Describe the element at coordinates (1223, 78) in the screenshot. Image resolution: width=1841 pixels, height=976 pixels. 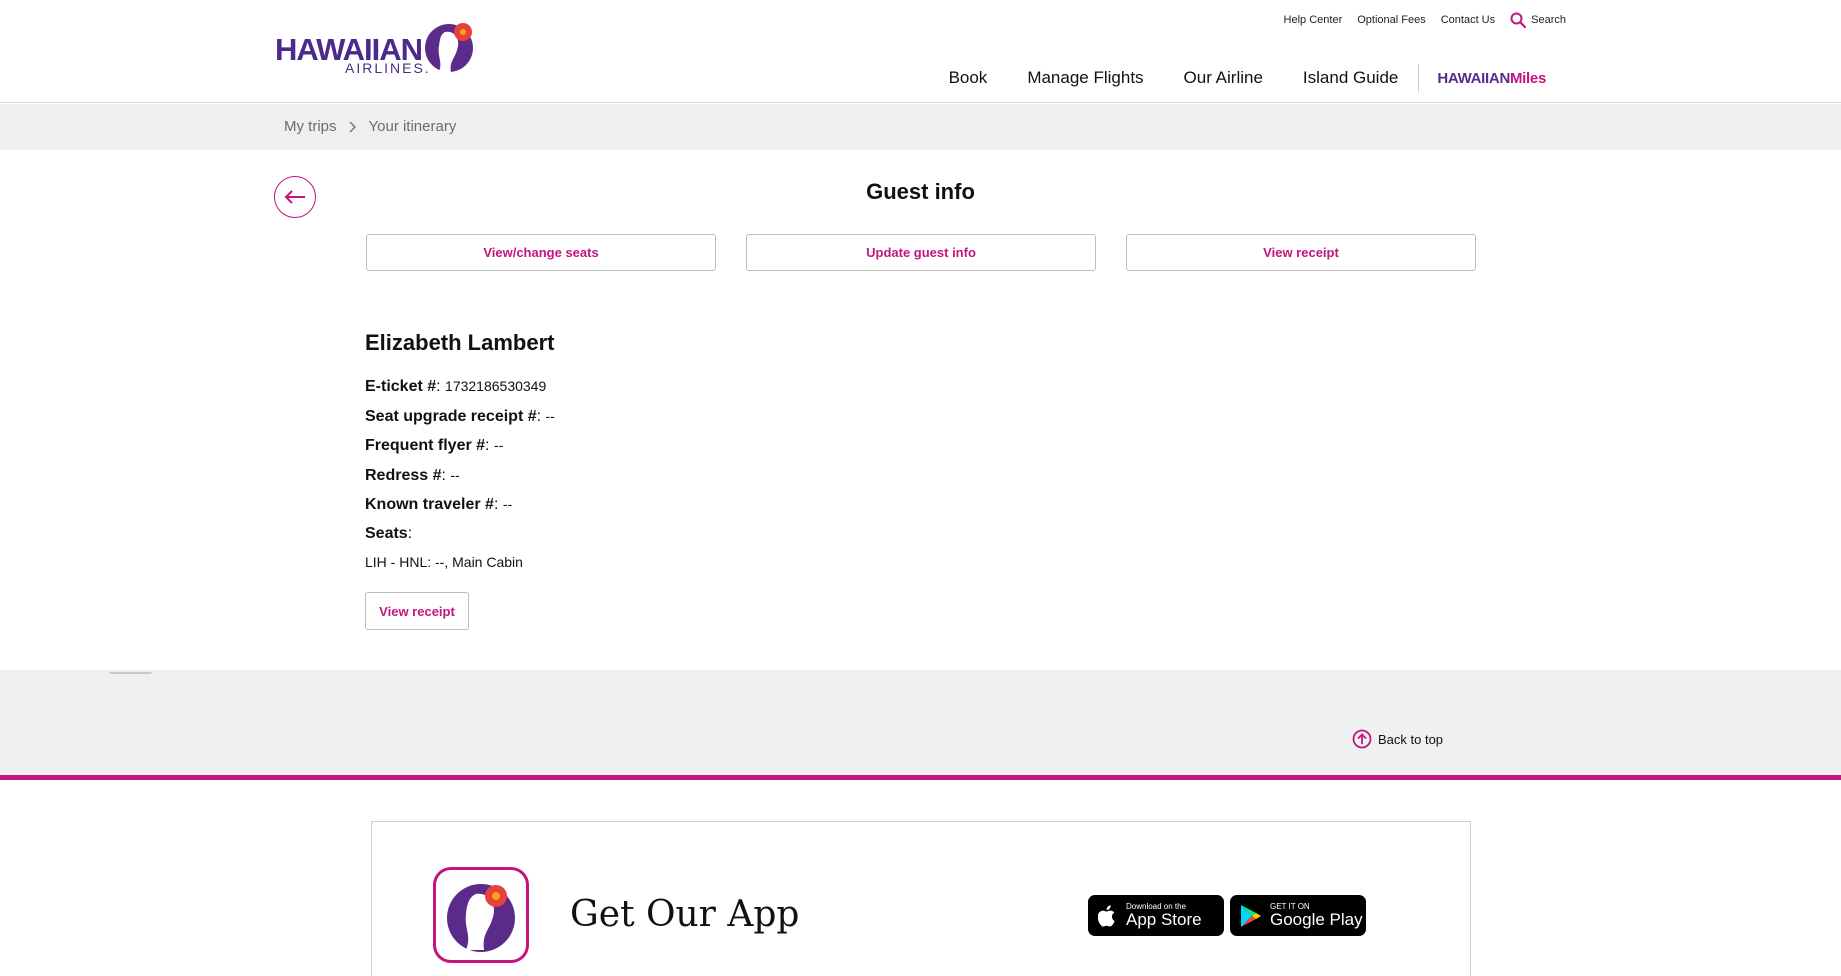
I see `nav-our-airline: Our Airline` at that location.